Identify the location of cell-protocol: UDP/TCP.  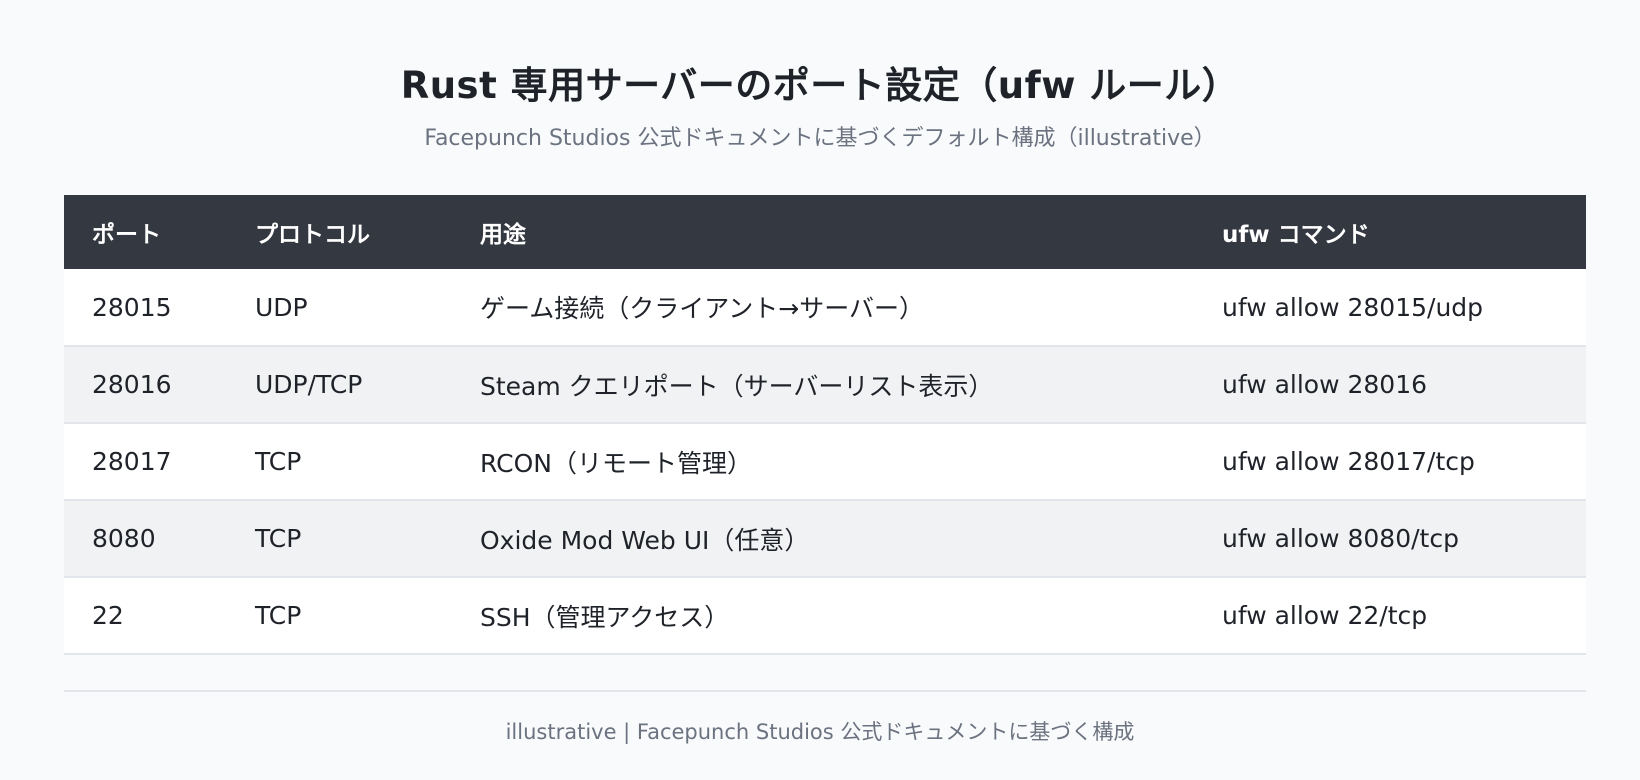
(309, 384).